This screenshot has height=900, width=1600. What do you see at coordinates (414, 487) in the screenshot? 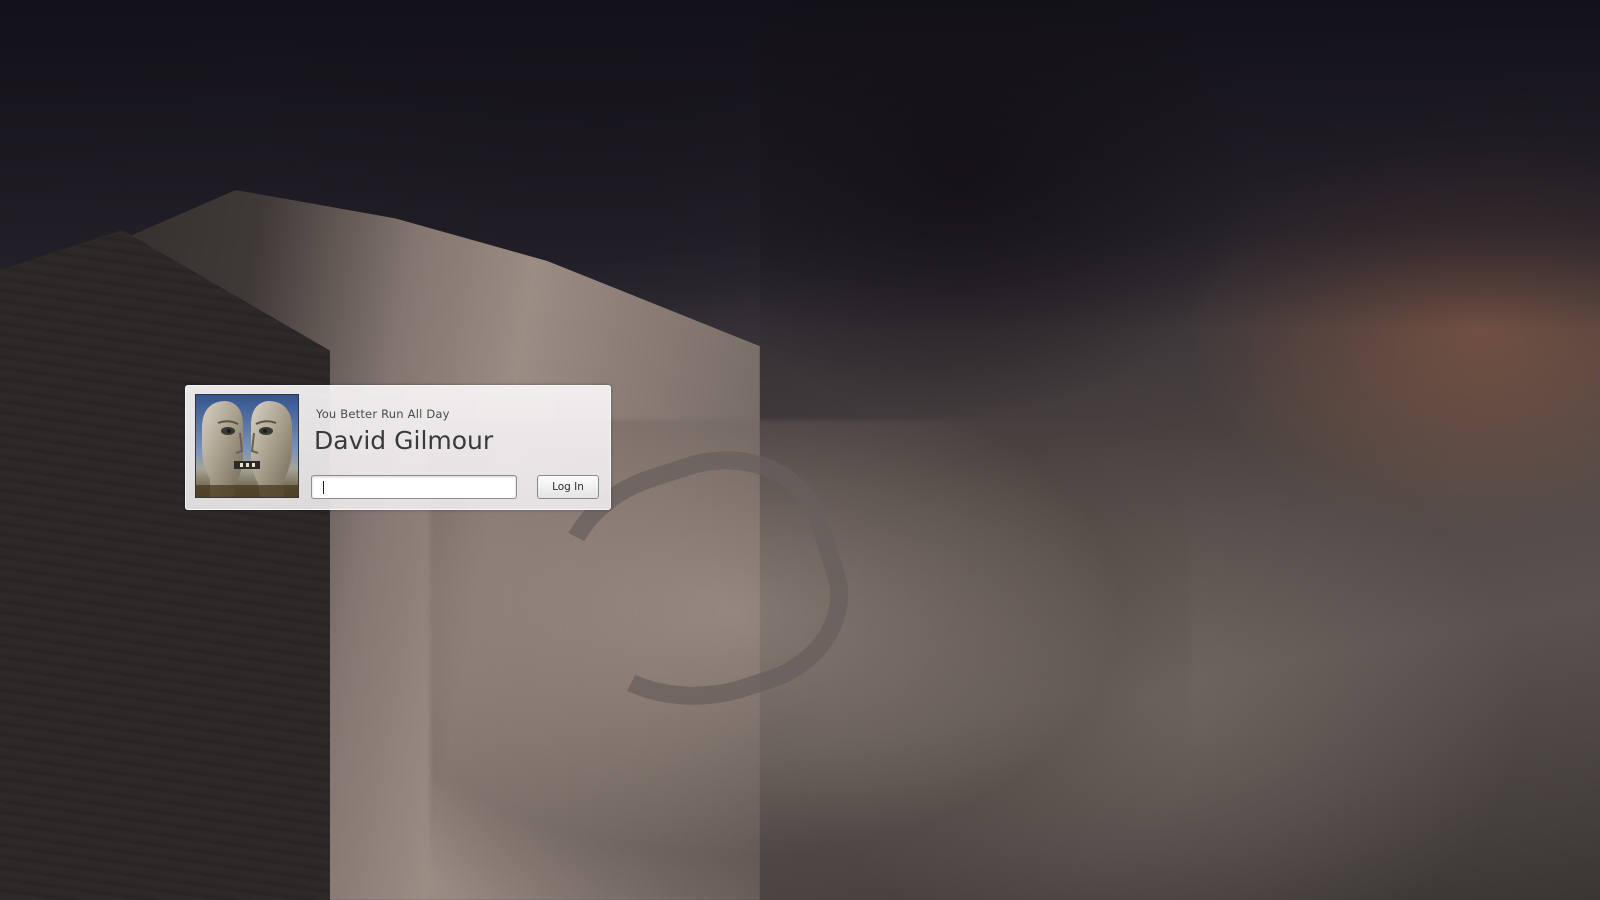
I see `password-input` at bounding box center [414, 487].